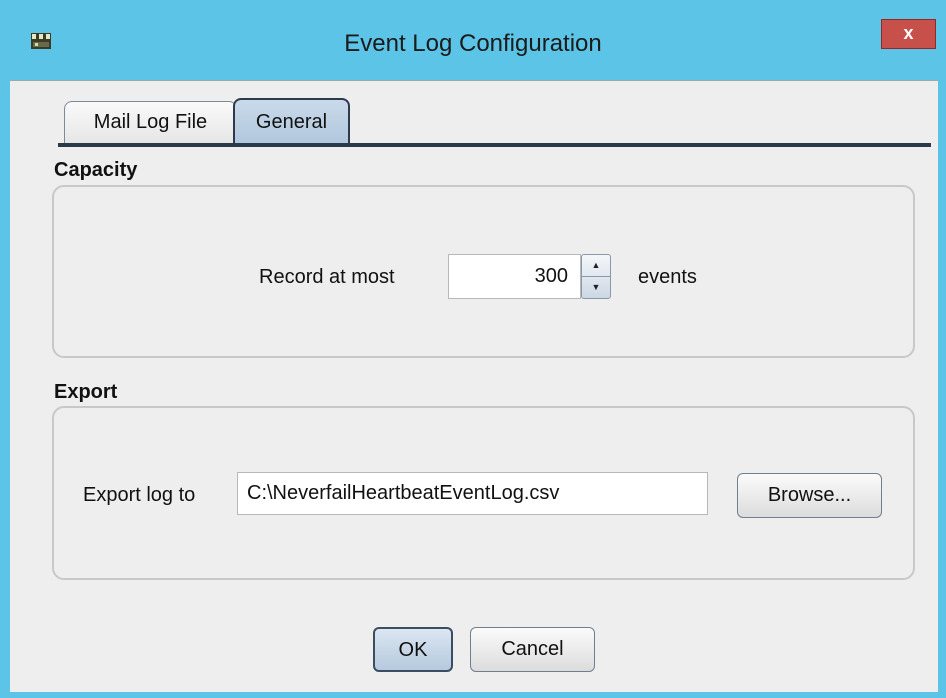 The width and height of the screenshot is (946, 698). Describe the element at coordinates (532, 649) in the screenshot. I see `cancel-button: Cancel` at that location.